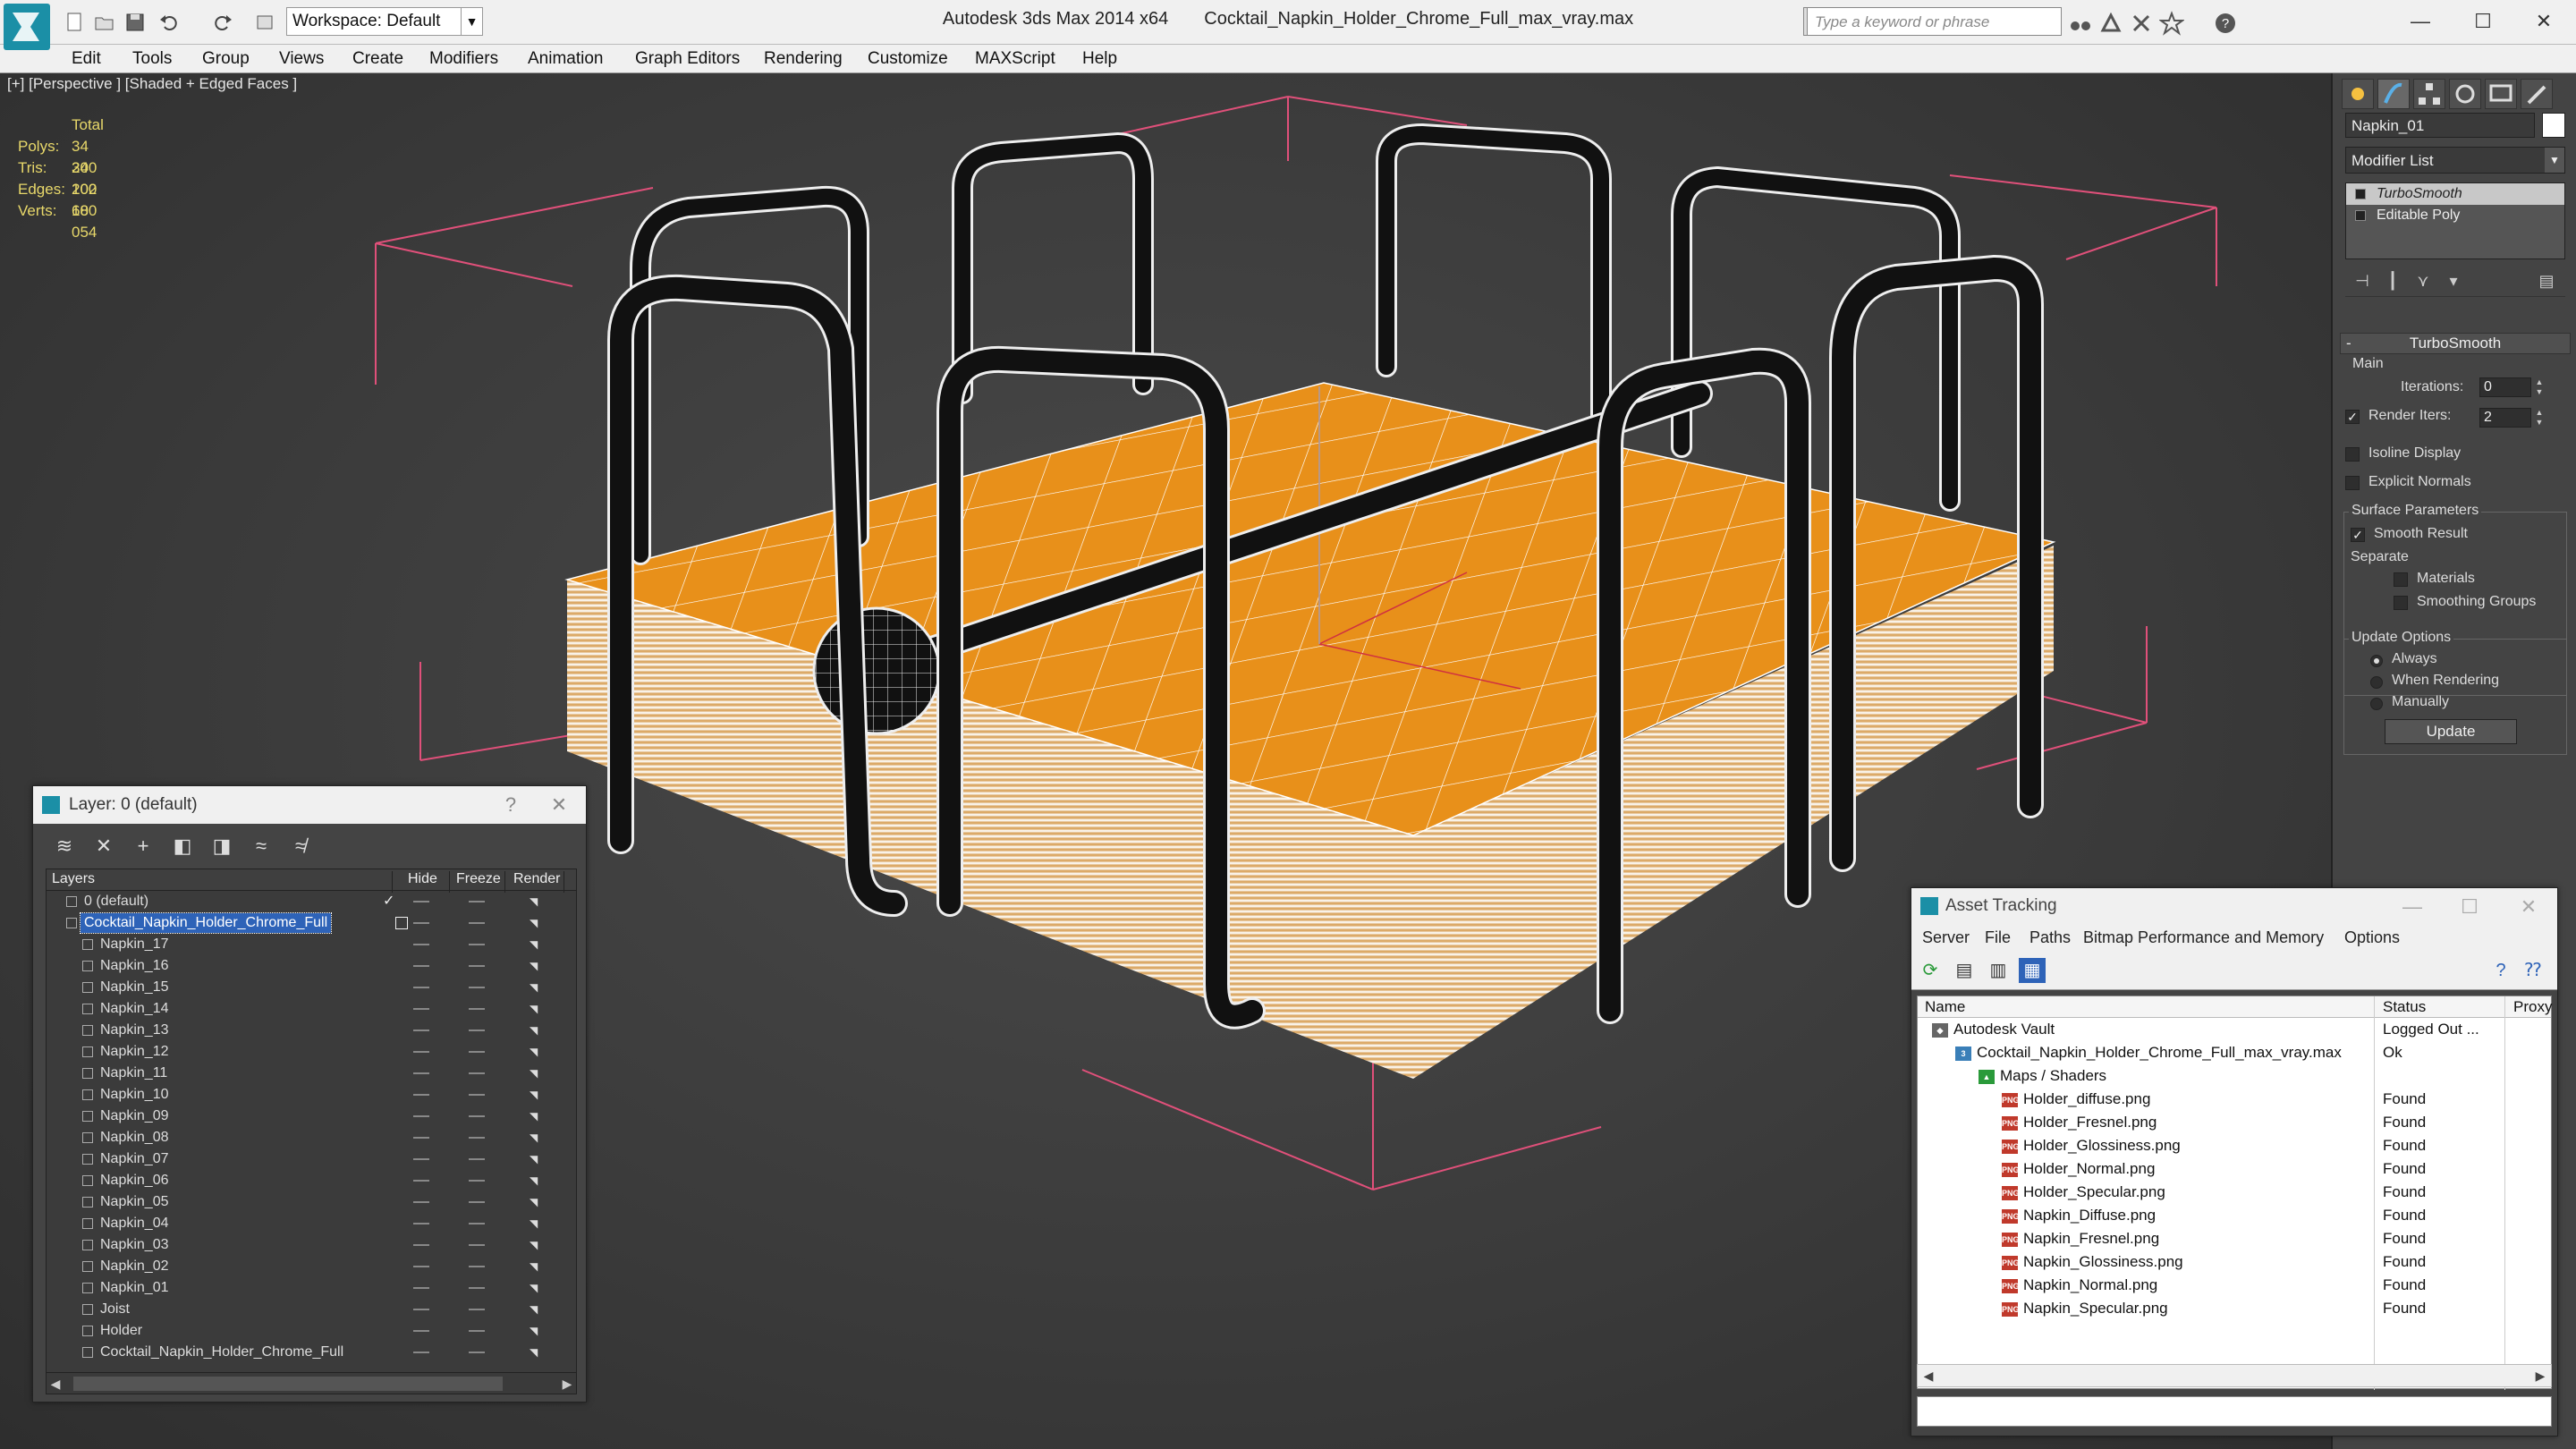 This screenshot has width=2576, height=1449. I want to click on turbosmooth-rollout-header: - TurboSmooth, so click(2455, 343).